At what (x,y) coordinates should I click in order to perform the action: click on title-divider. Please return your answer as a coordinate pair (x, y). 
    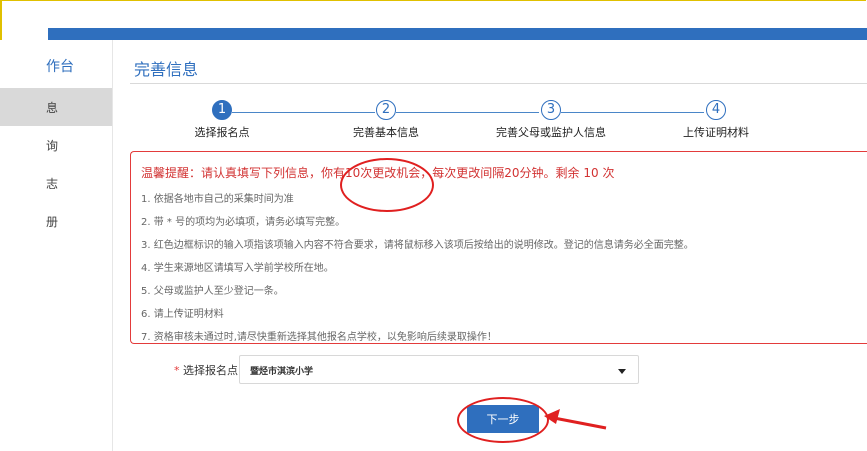
    Looking at the image, I should click on (498, 83).